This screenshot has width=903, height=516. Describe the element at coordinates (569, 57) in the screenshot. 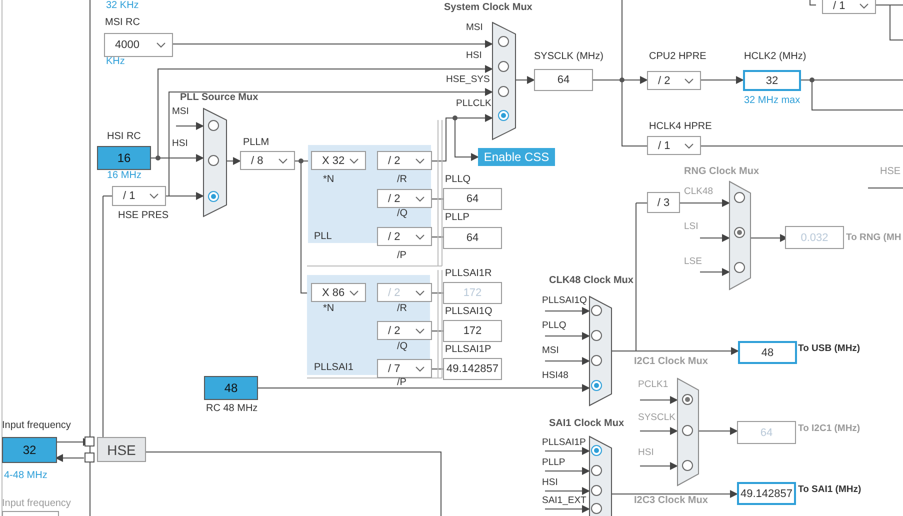

I see `block-label: SYSCLK (MHz)` at that location.